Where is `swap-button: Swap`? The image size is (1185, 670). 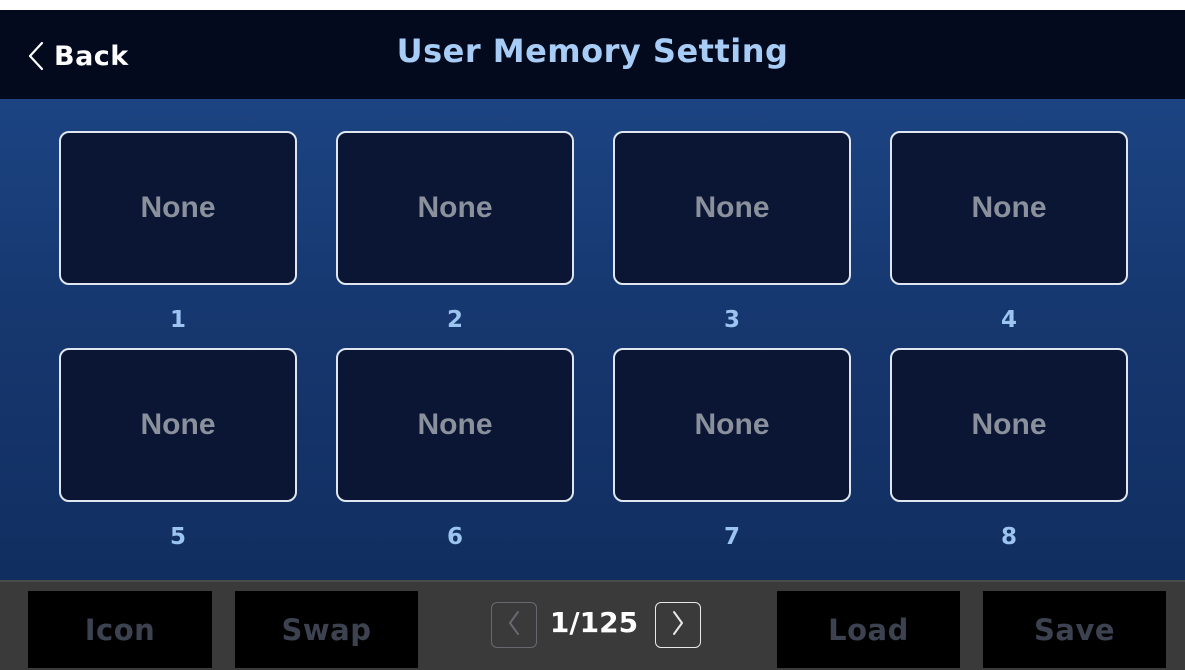 swap-button: Swap is located at coordinates (326, 629).